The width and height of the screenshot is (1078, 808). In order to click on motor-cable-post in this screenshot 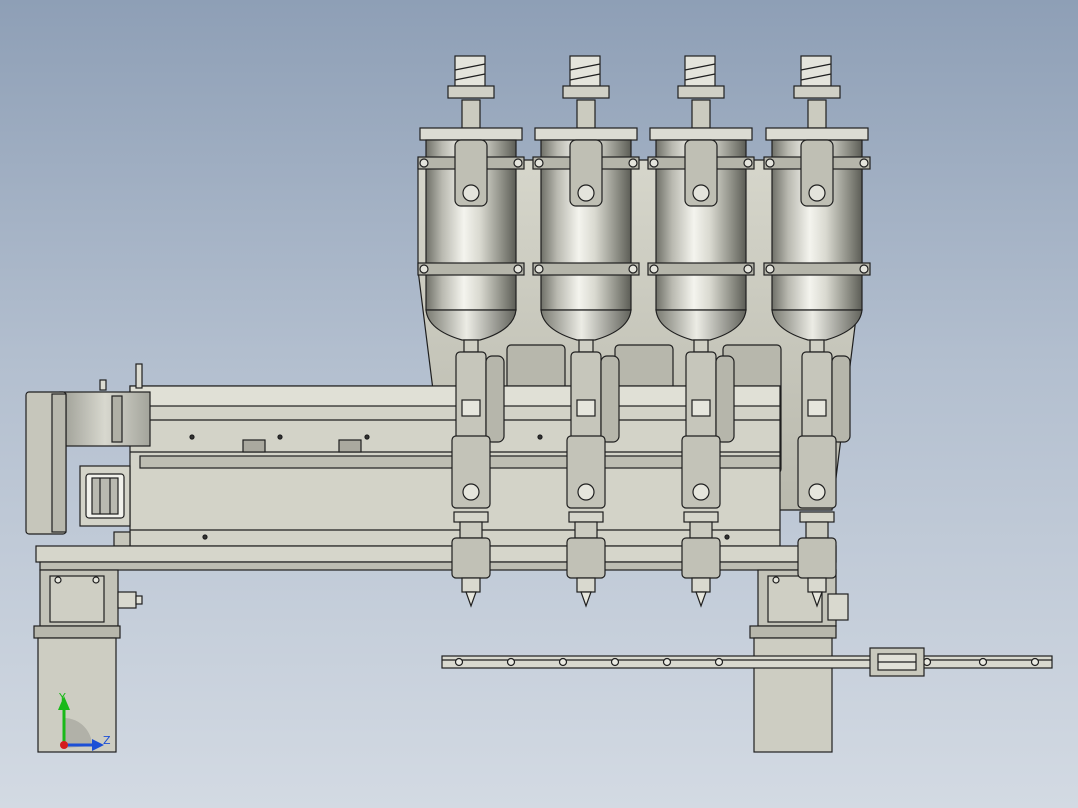, I will do `click(139, 376)`.